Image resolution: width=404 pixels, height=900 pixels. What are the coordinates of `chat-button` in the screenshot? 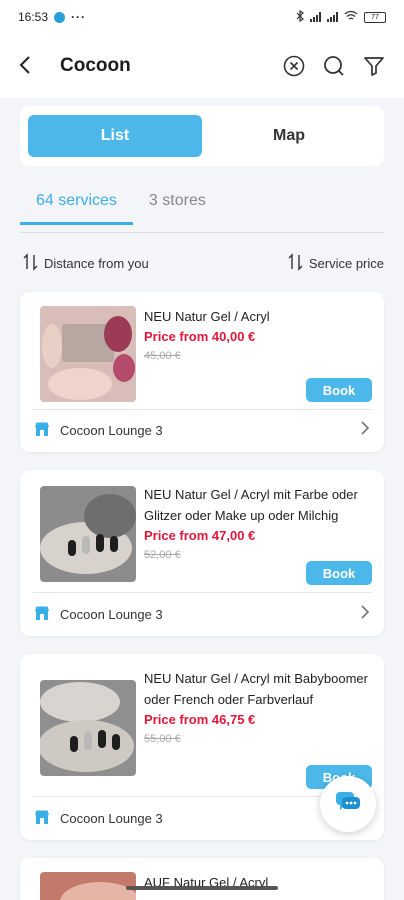 It's located at (348, 804).